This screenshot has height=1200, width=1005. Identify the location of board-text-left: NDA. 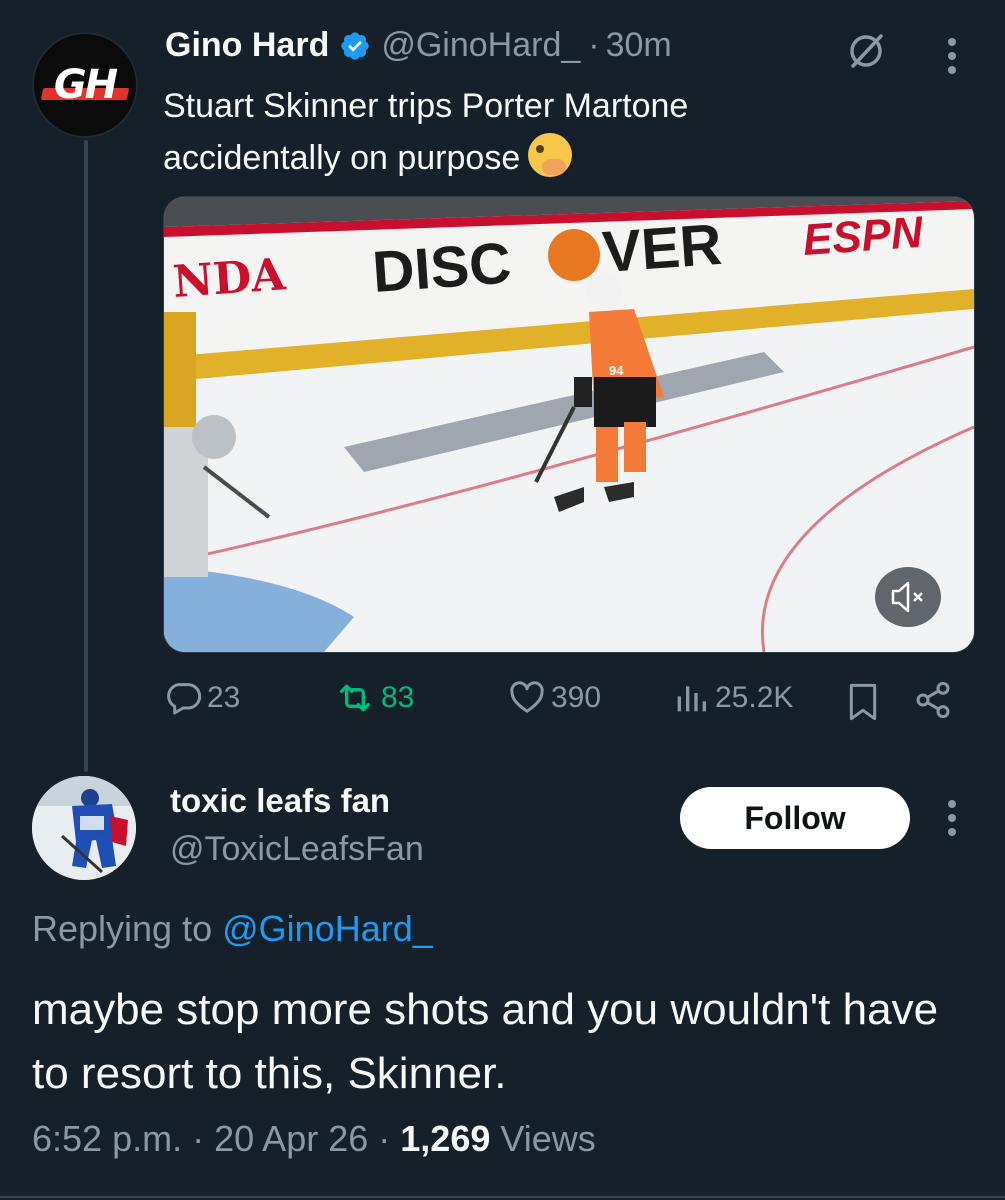
(229, 278).